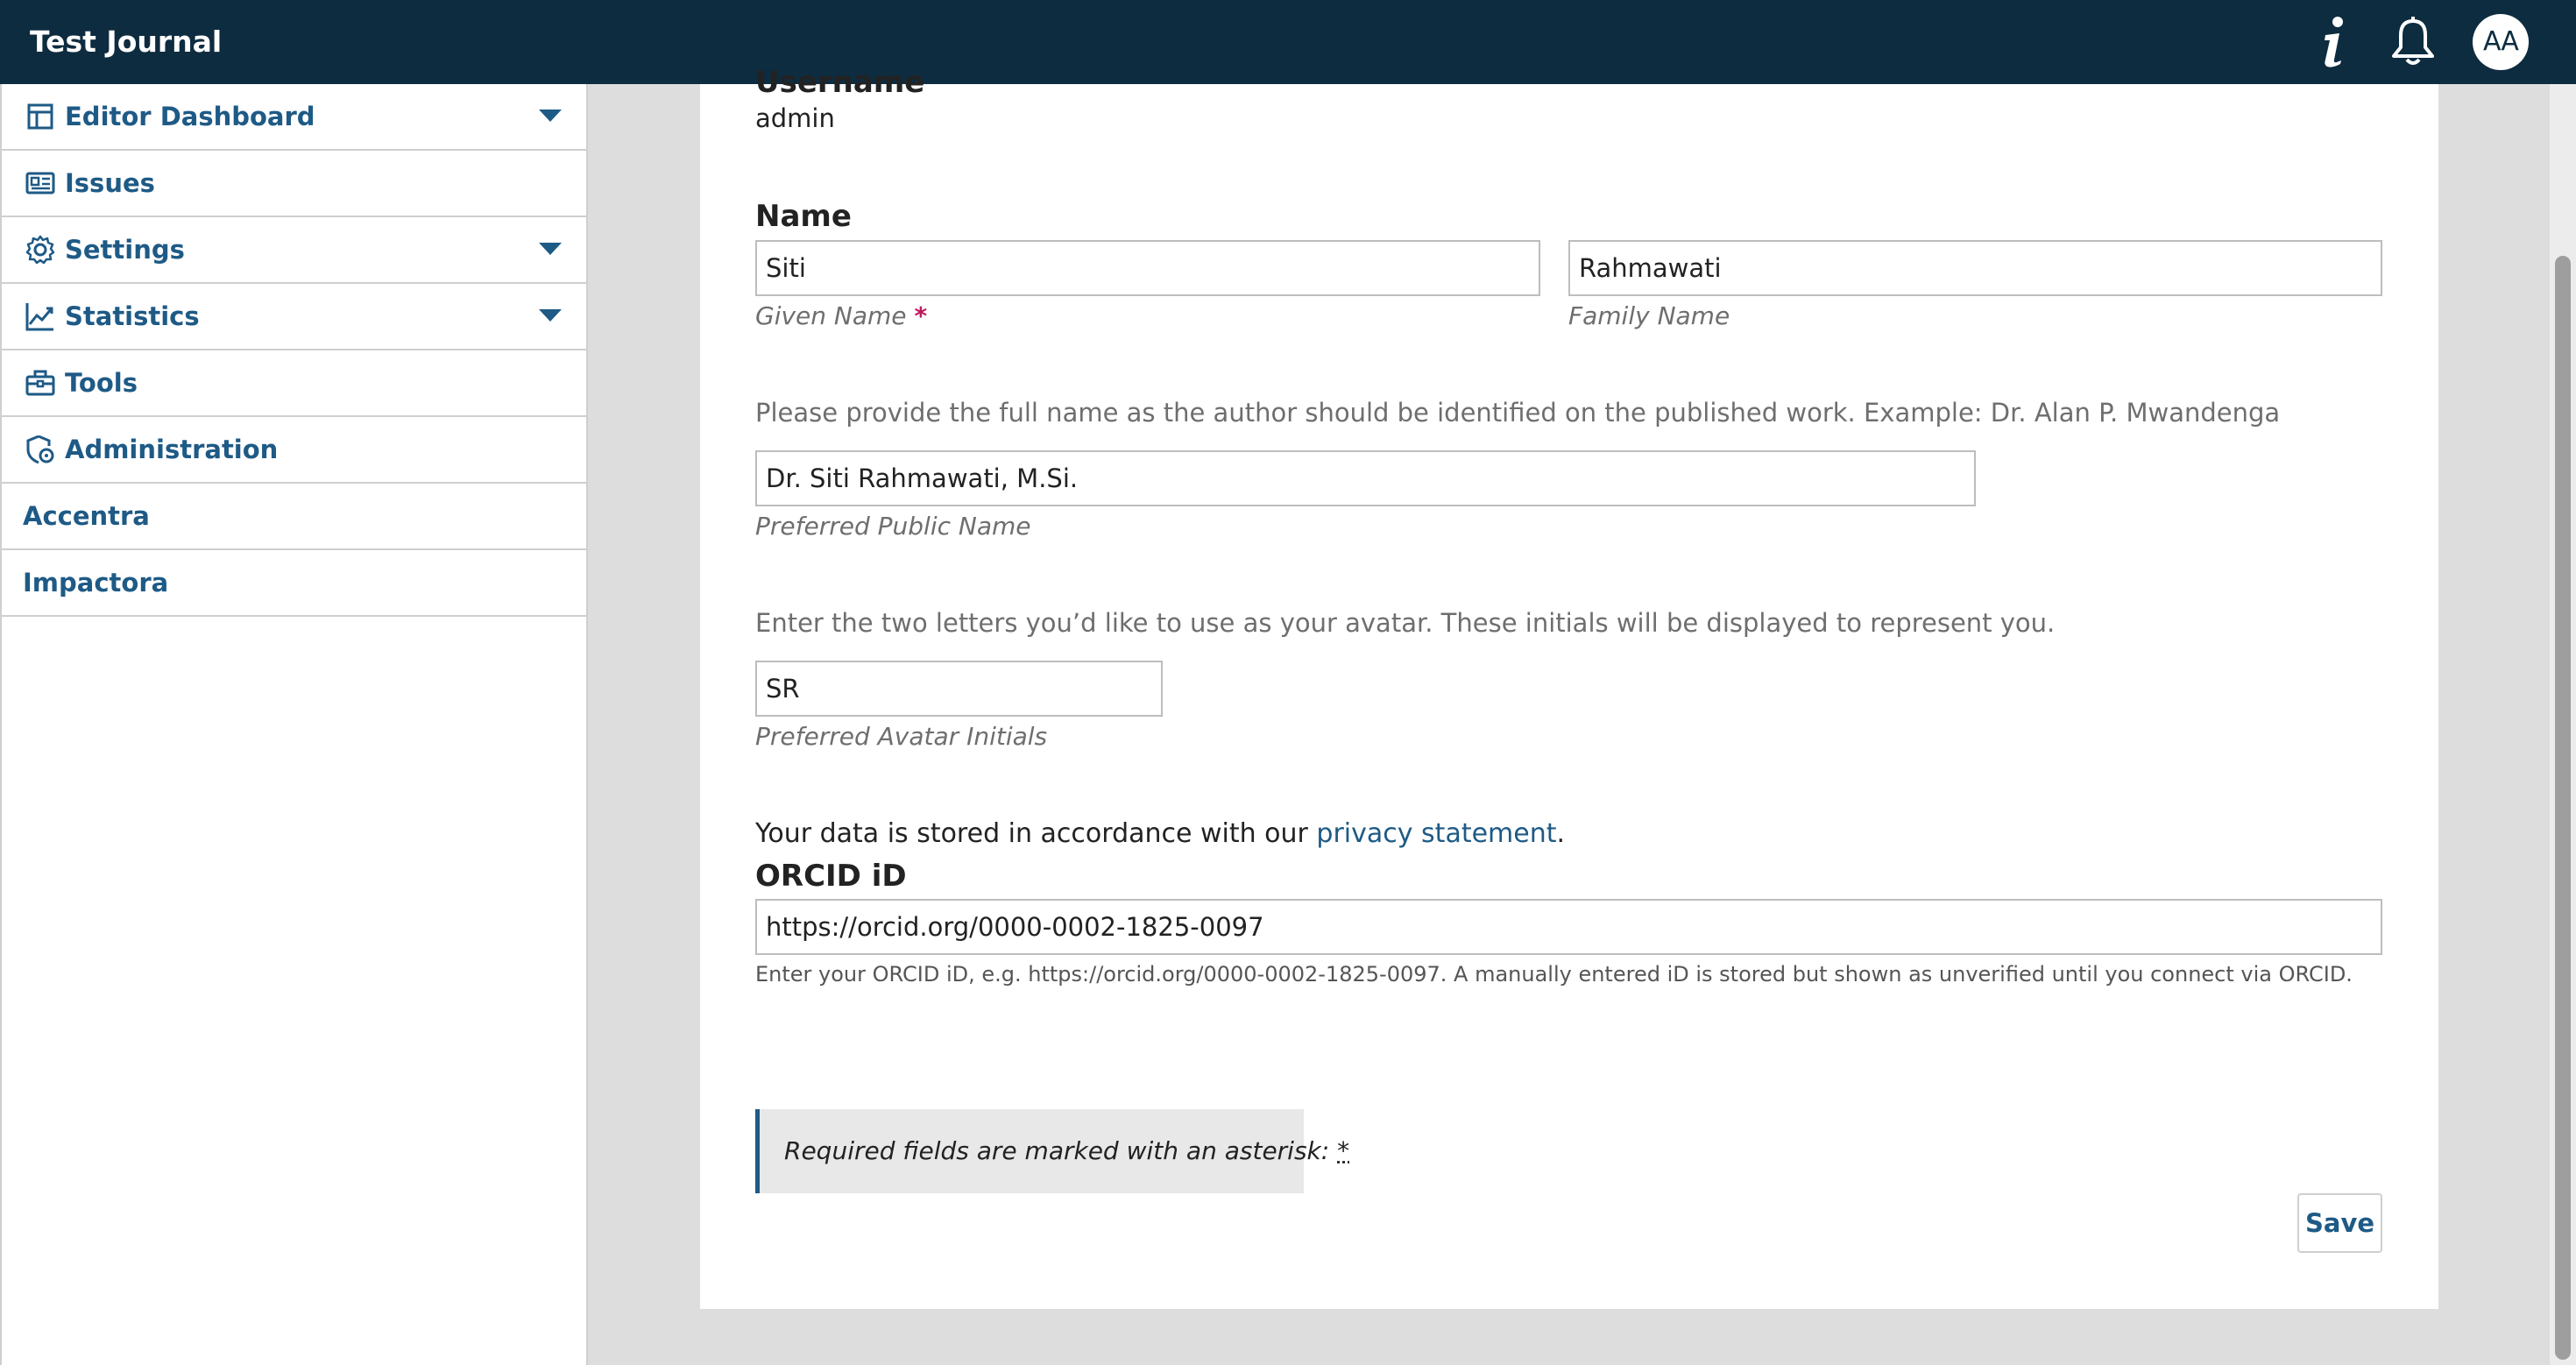  What do you see at coordinates (96, 583) in the screenshot?
I see `sidebar-item-label: Impactora` at bounding box center [96, 583].